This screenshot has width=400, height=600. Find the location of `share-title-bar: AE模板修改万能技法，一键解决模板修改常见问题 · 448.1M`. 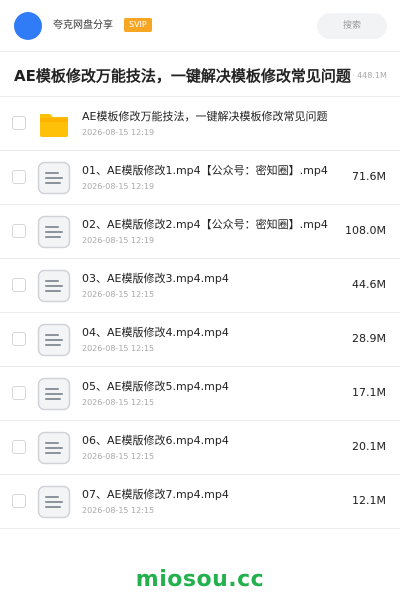

share-title-bar: AE模板修改万能技法，一键解决模板修改常见问题 · 448.1M is located at coordinates (200, 75).